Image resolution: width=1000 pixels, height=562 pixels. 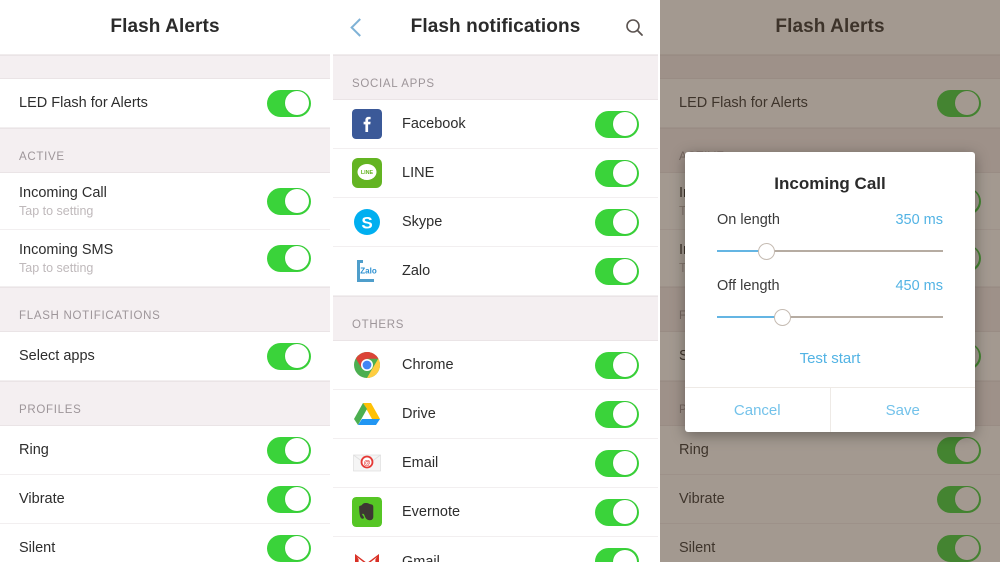 I want to click on toggle-email, so click(x=617, y=463).